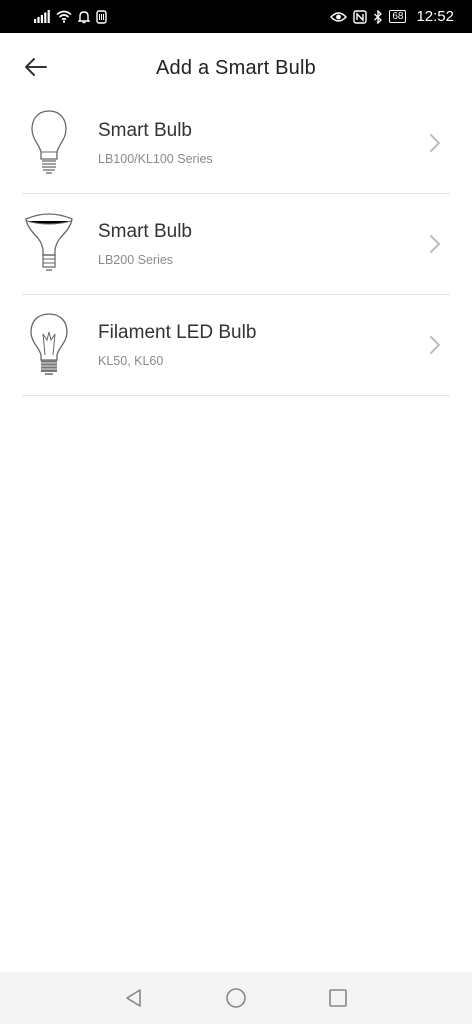 Image resolution: width=472 pixels, height=1024 pixels. What do you see at coordinates (131, 361) in the screenshot?
I see `item-subtitle: KL50, KL60` at bounding box center [131, 361].